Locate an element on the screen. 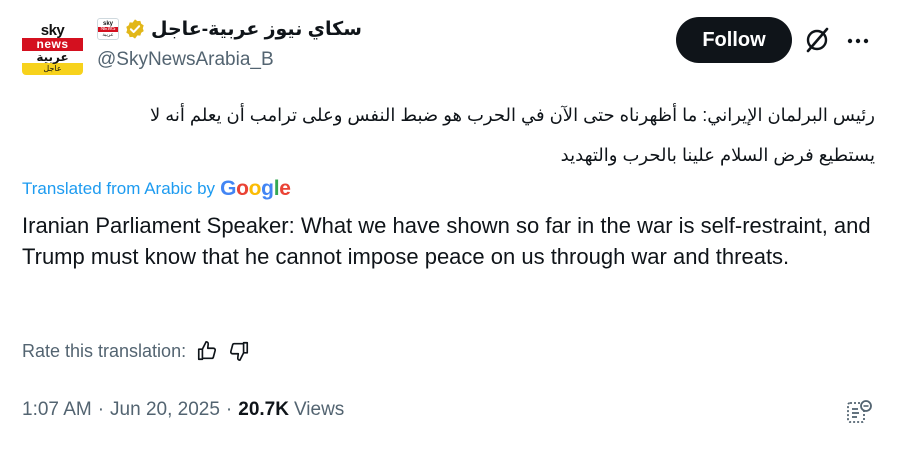 The width and height of the screenshot is (897, 449). grok-icon is located at coordinates (817, 40).